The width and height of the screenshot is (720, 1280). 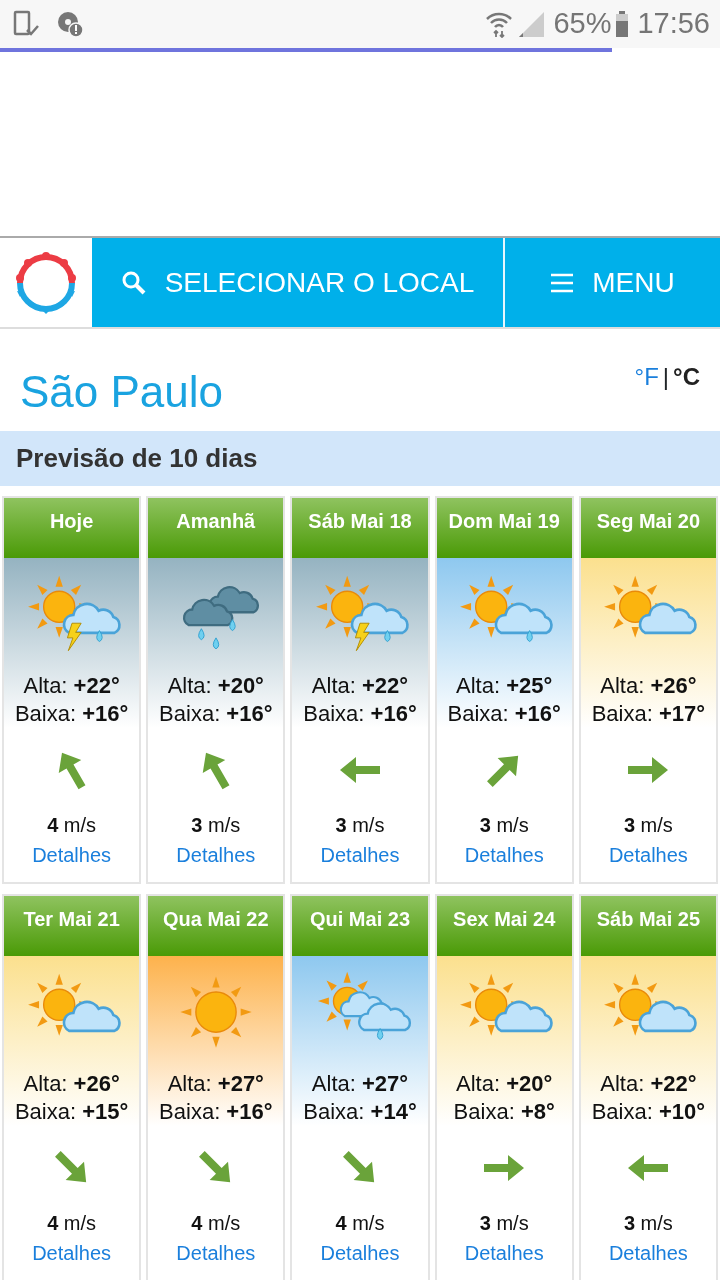 What do you see at coordinates (133, 282) in the screenshot?
I see `search-icon` at bounding box center [133, 282].